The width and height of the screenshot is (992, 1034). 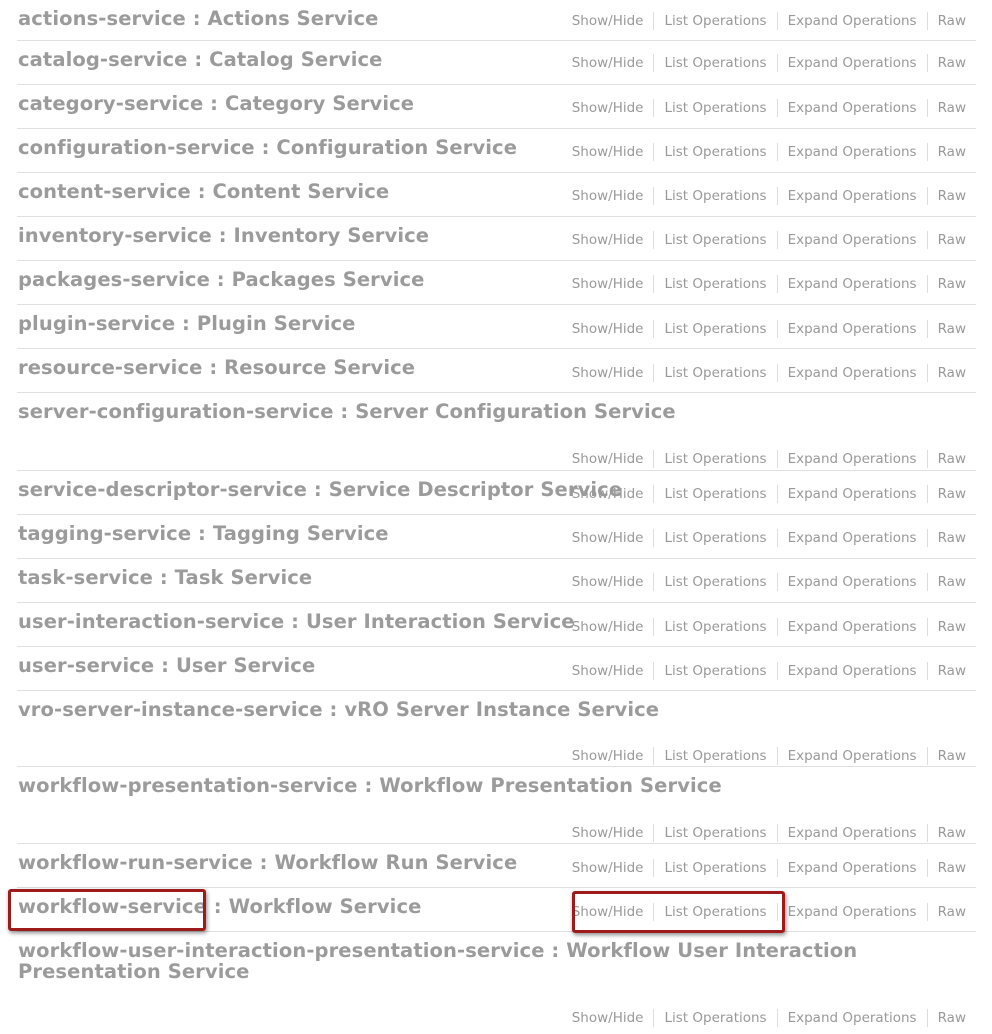 What do you see at coordinates (135, 862) in the screenshot?
I see `service-name-link: workflow-run-service` at bounding box center [135, 862].